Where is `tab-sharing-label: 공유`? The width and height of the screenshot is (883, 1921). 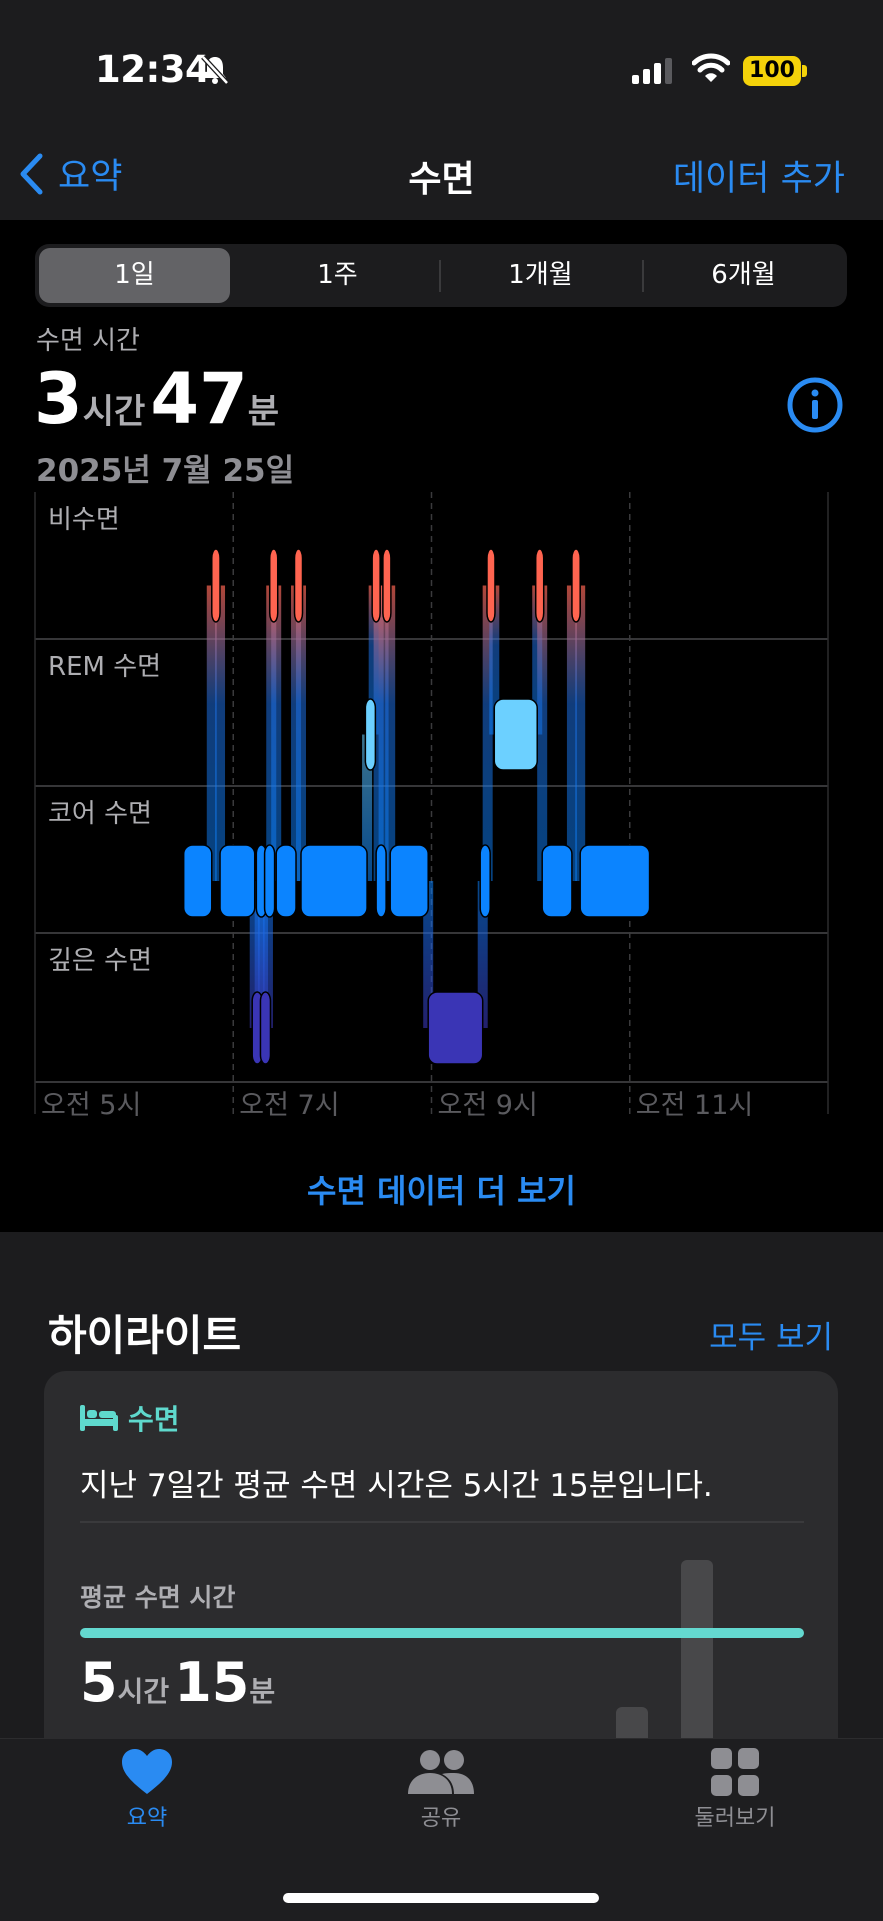 tab-sharing-label: 공유 is located at coordinates (441, 1818).